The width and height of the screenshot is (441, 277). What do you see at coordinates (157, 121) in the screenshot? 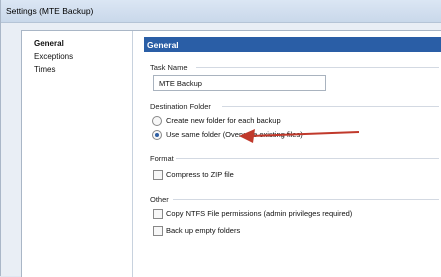
I see `create-new-folder-radio` at bounding box center [157, 121].